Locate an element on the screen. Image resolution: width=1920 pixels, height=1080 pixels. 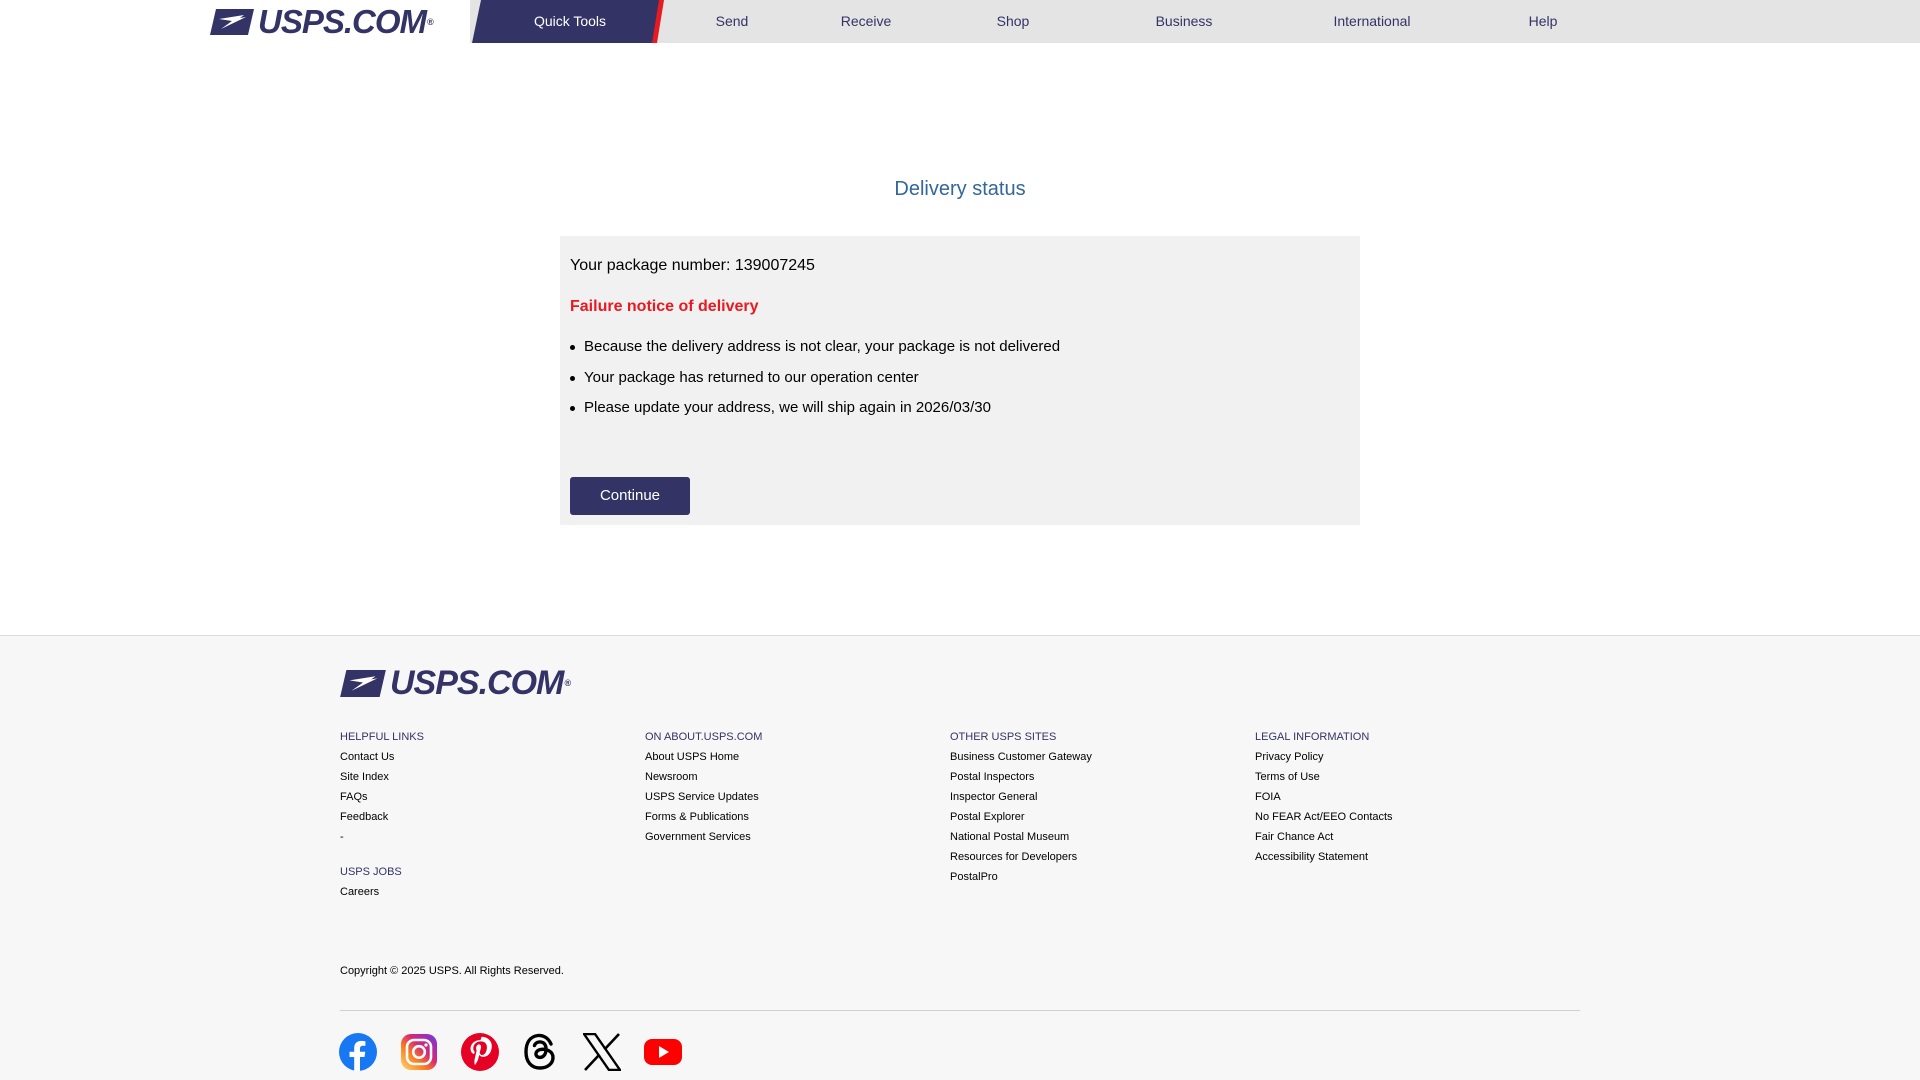
footer-link-no-fear-act: No FEAR Act/EEO Contacts is located at coordinates (1400, 817).